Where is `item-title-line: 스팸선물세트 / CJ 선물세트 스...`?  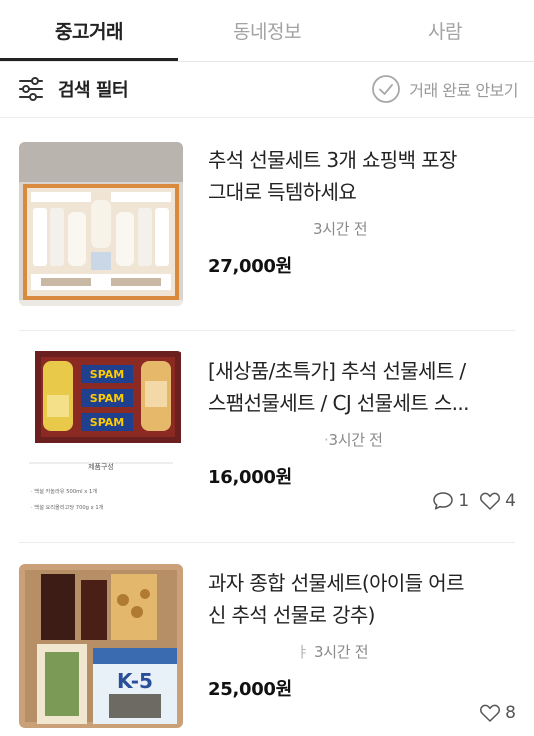
item-title-line: 스팸선물세트 / CJ 선물세트 스... is located at coordinates (339, 403).